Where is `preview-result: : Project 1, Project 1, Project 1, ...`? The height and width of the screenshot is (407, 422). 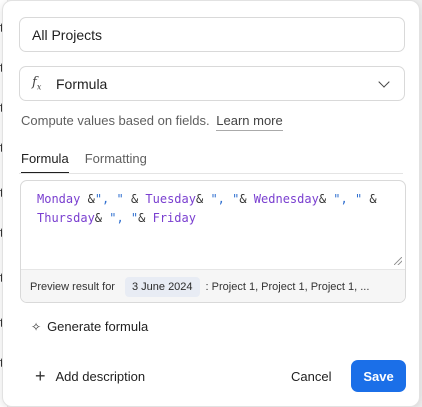 preview-result: : Project 1, Project 1, Project 1, ... is located at coordinates (287, 287).